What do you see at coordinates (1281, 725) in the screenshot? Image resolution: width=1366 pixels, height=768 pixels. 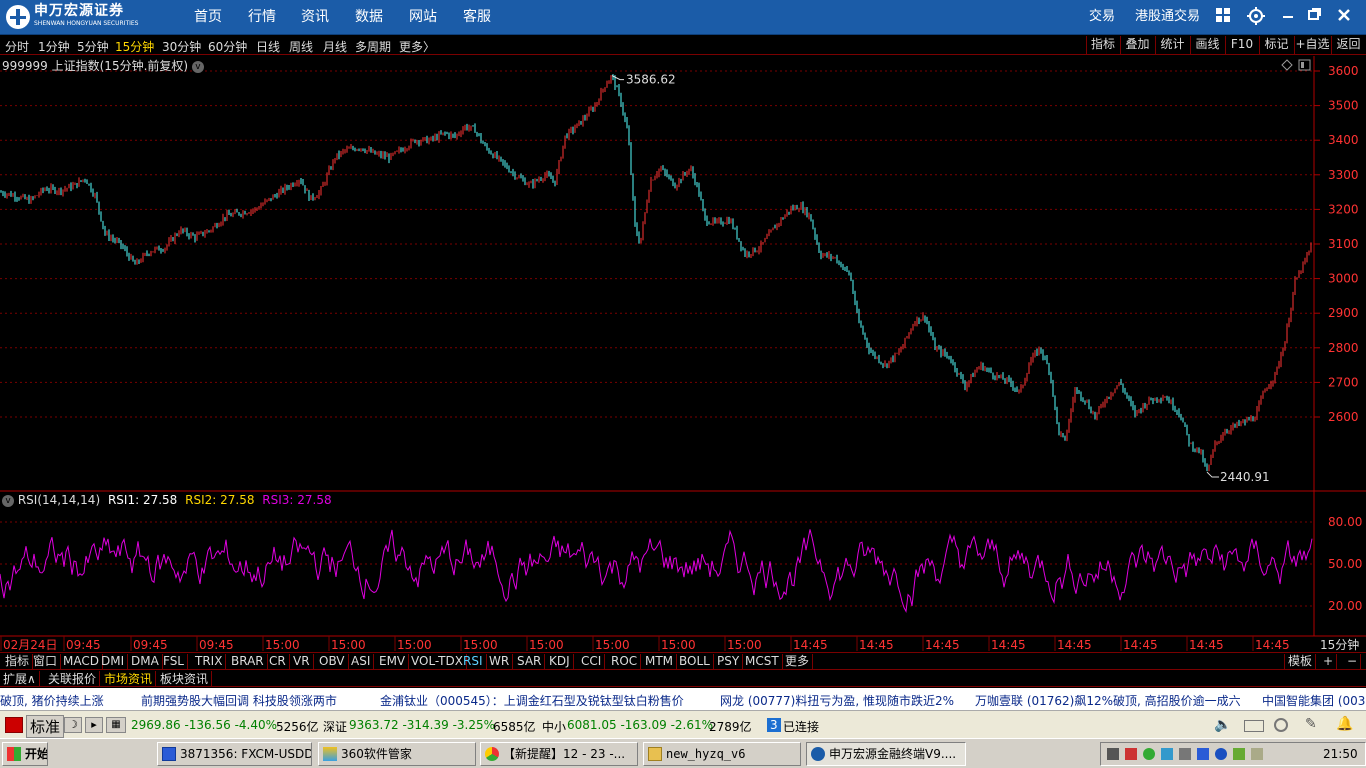 I see `headset-icon` at bounding box center [1281, 725].